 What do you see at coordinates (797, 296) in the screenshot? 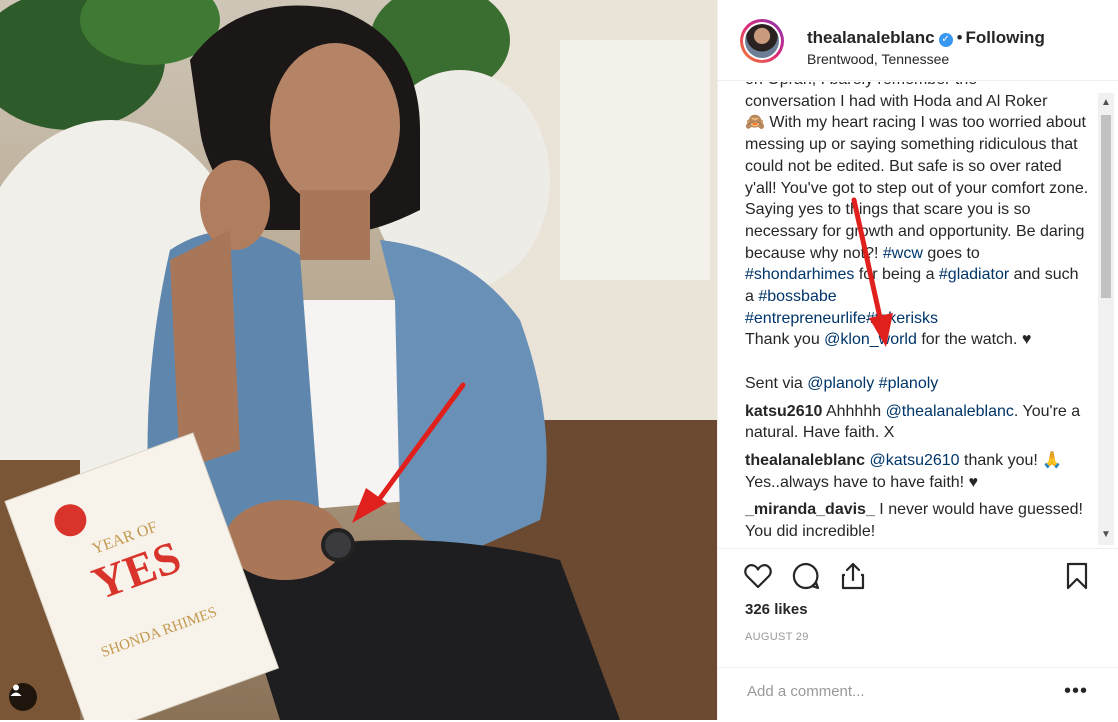
I see `hashtag-bossbabe: #bossbabe` at bounding box center [797, 296].